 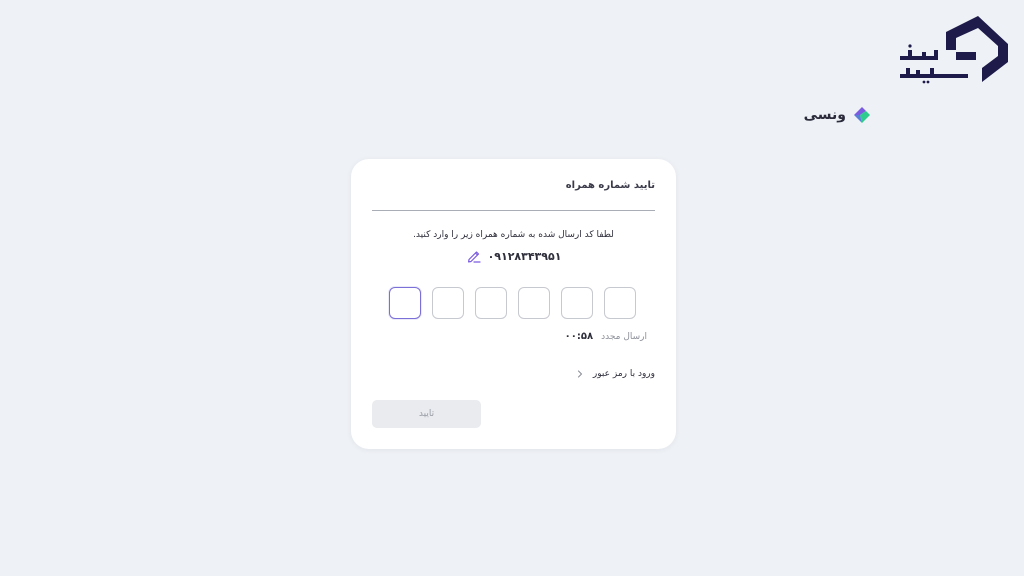 I want to click on resend-label: ارسال مجدد, so click(x=624, y=336).